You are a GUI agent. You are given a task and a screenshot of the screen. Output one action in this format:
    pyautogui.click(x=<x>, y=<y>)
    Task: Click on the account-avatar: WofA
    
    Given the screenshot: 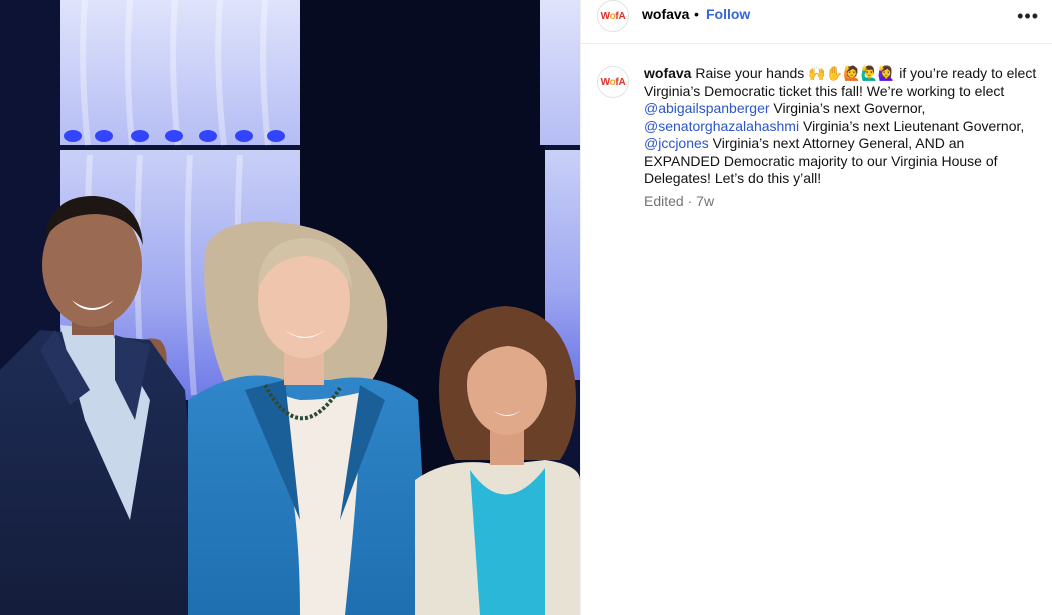 What is the action you would take?
    pyautogui.click(x=613, y=16)
    